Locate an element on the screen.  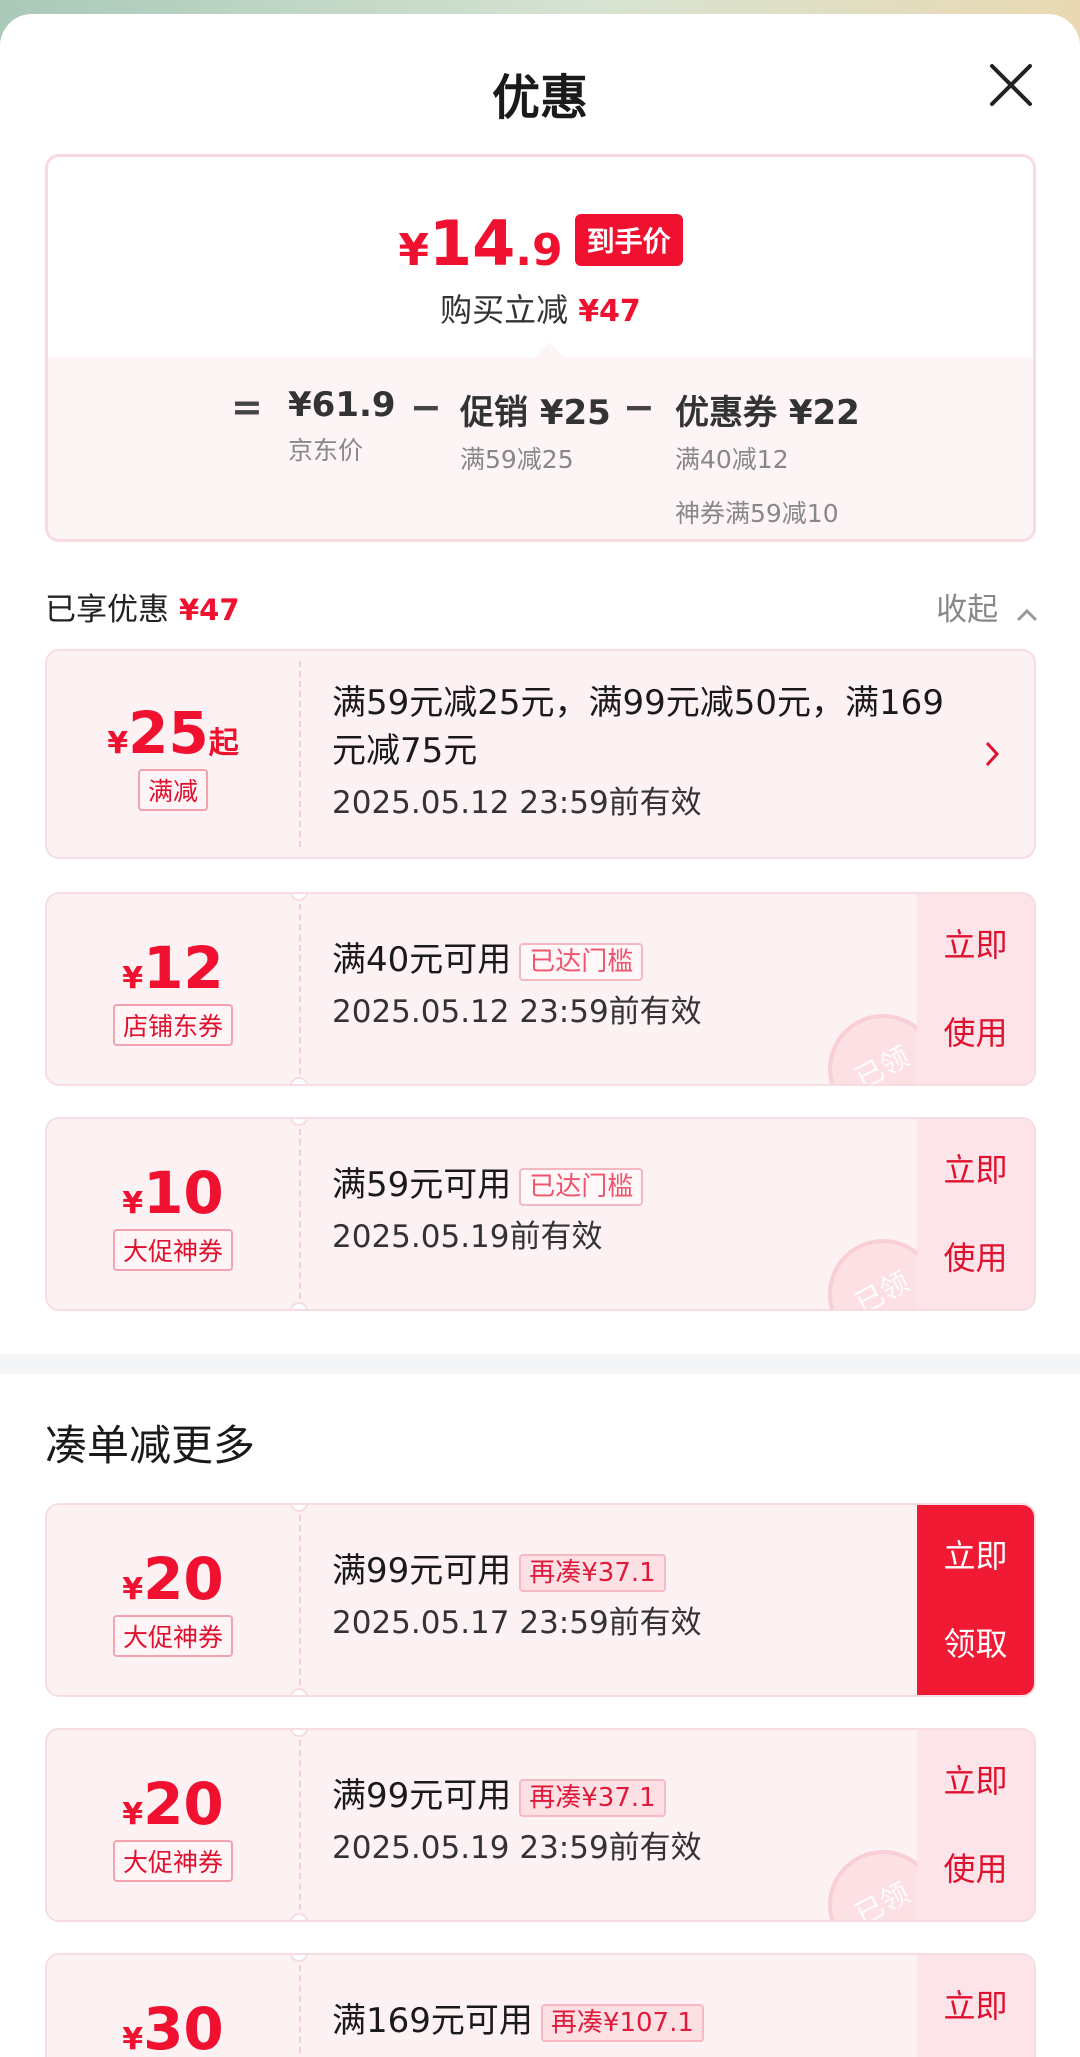
instant-reduce-label: 购买立减 is located at coordinates (504, 310).